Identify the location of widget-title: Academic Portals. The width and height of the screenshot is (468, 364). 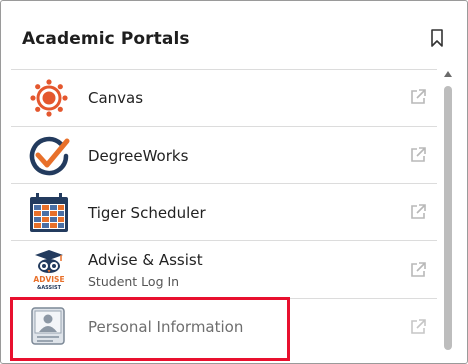
(106, 39).